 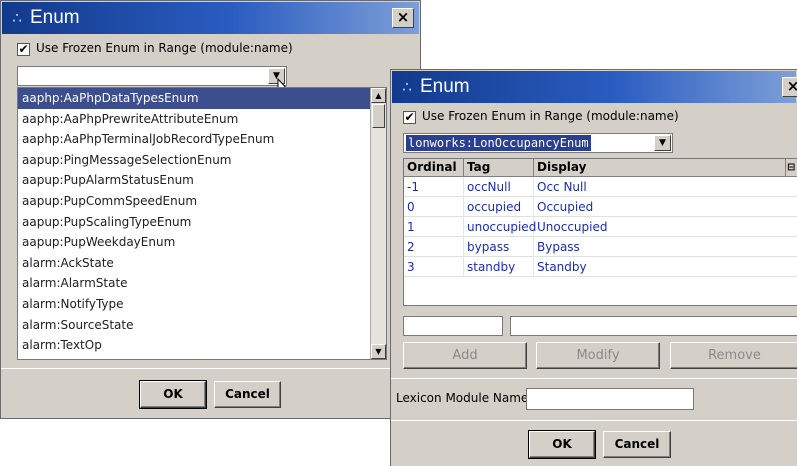 I want to click on ordinal-input, so click(x=453, y=326).